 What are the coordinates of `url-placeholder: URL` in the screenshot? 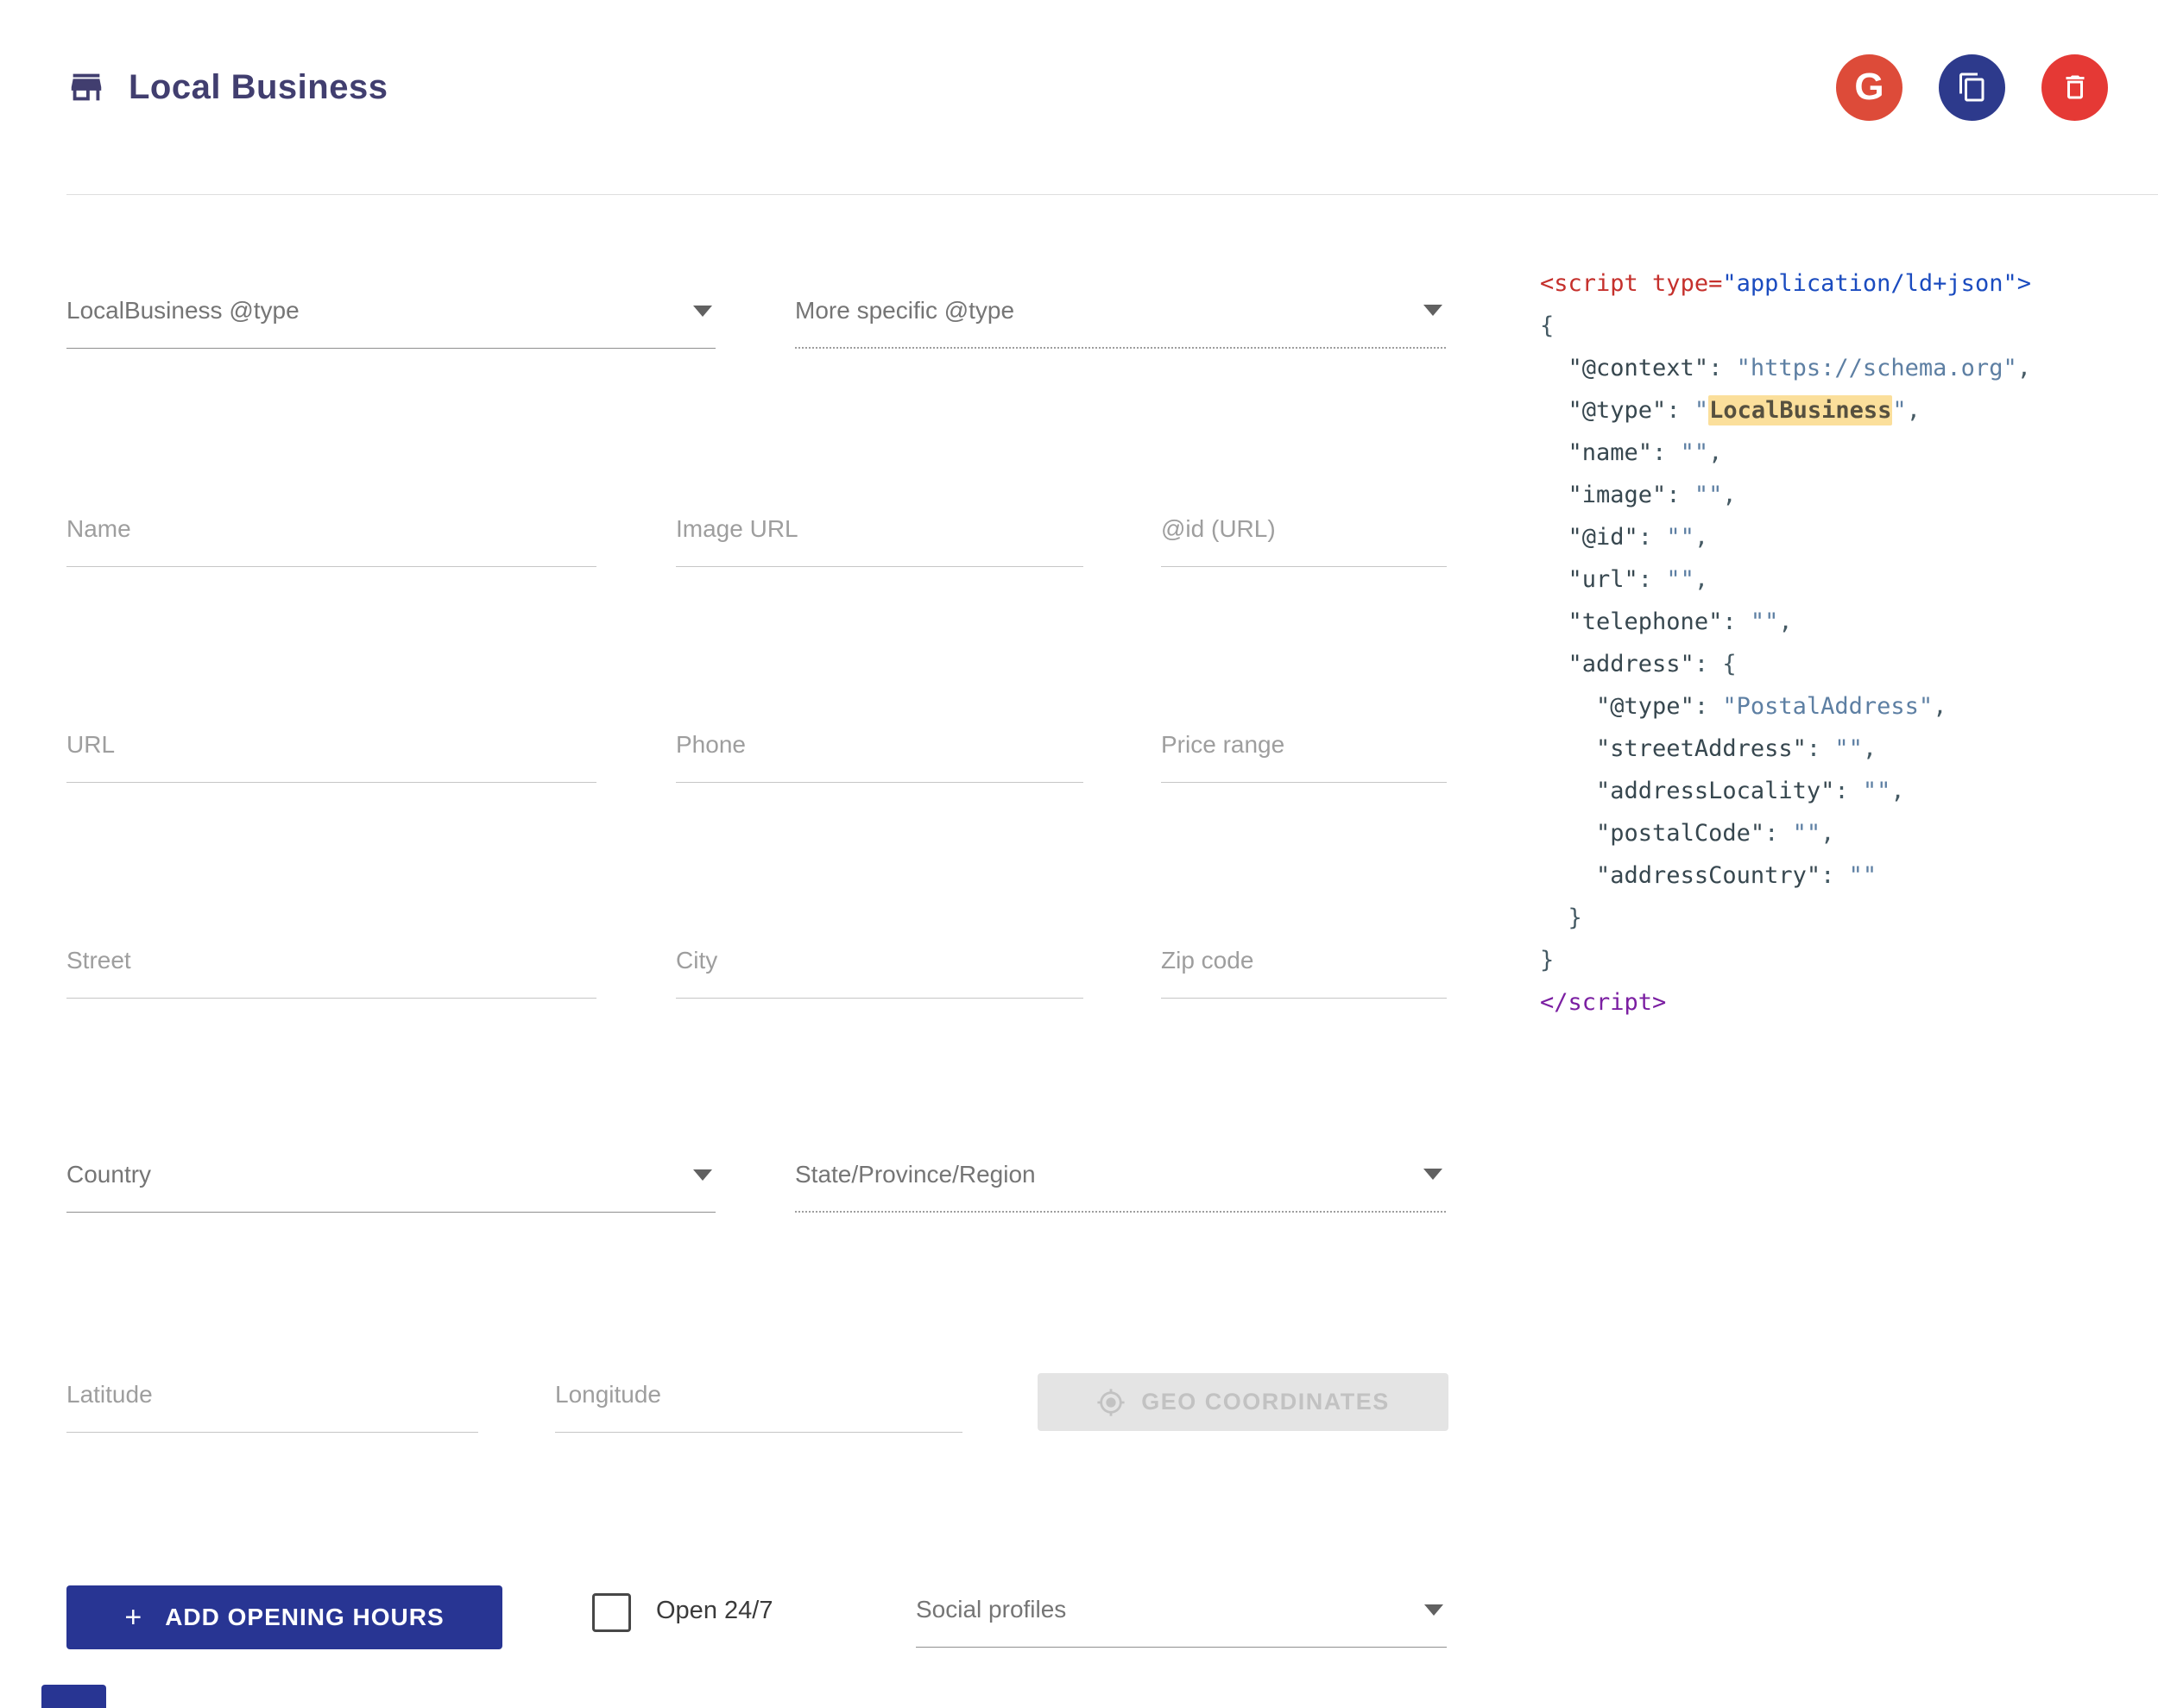 It's located at (91, 744).